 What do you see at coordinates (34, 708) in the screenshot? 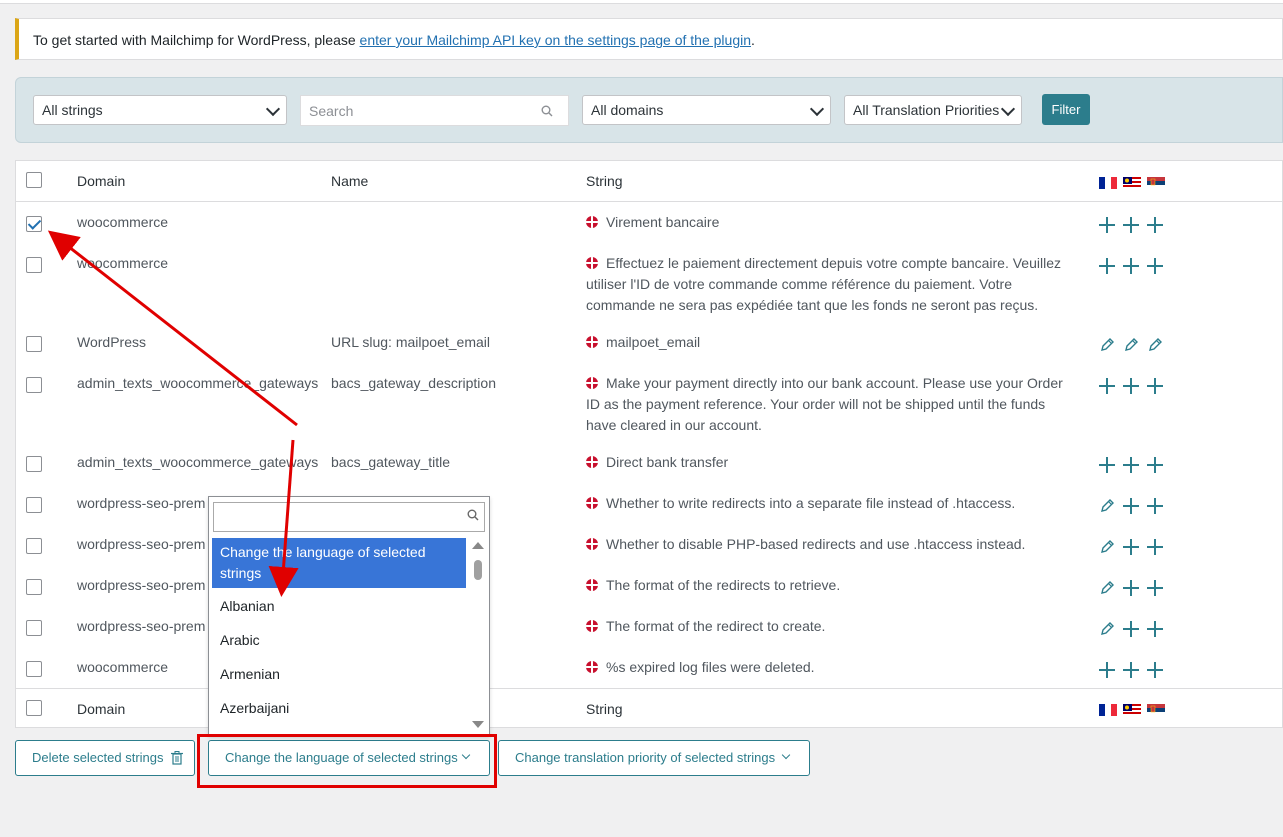
I see `select-all-checkbox-footer` at bounding box center [34, 708].